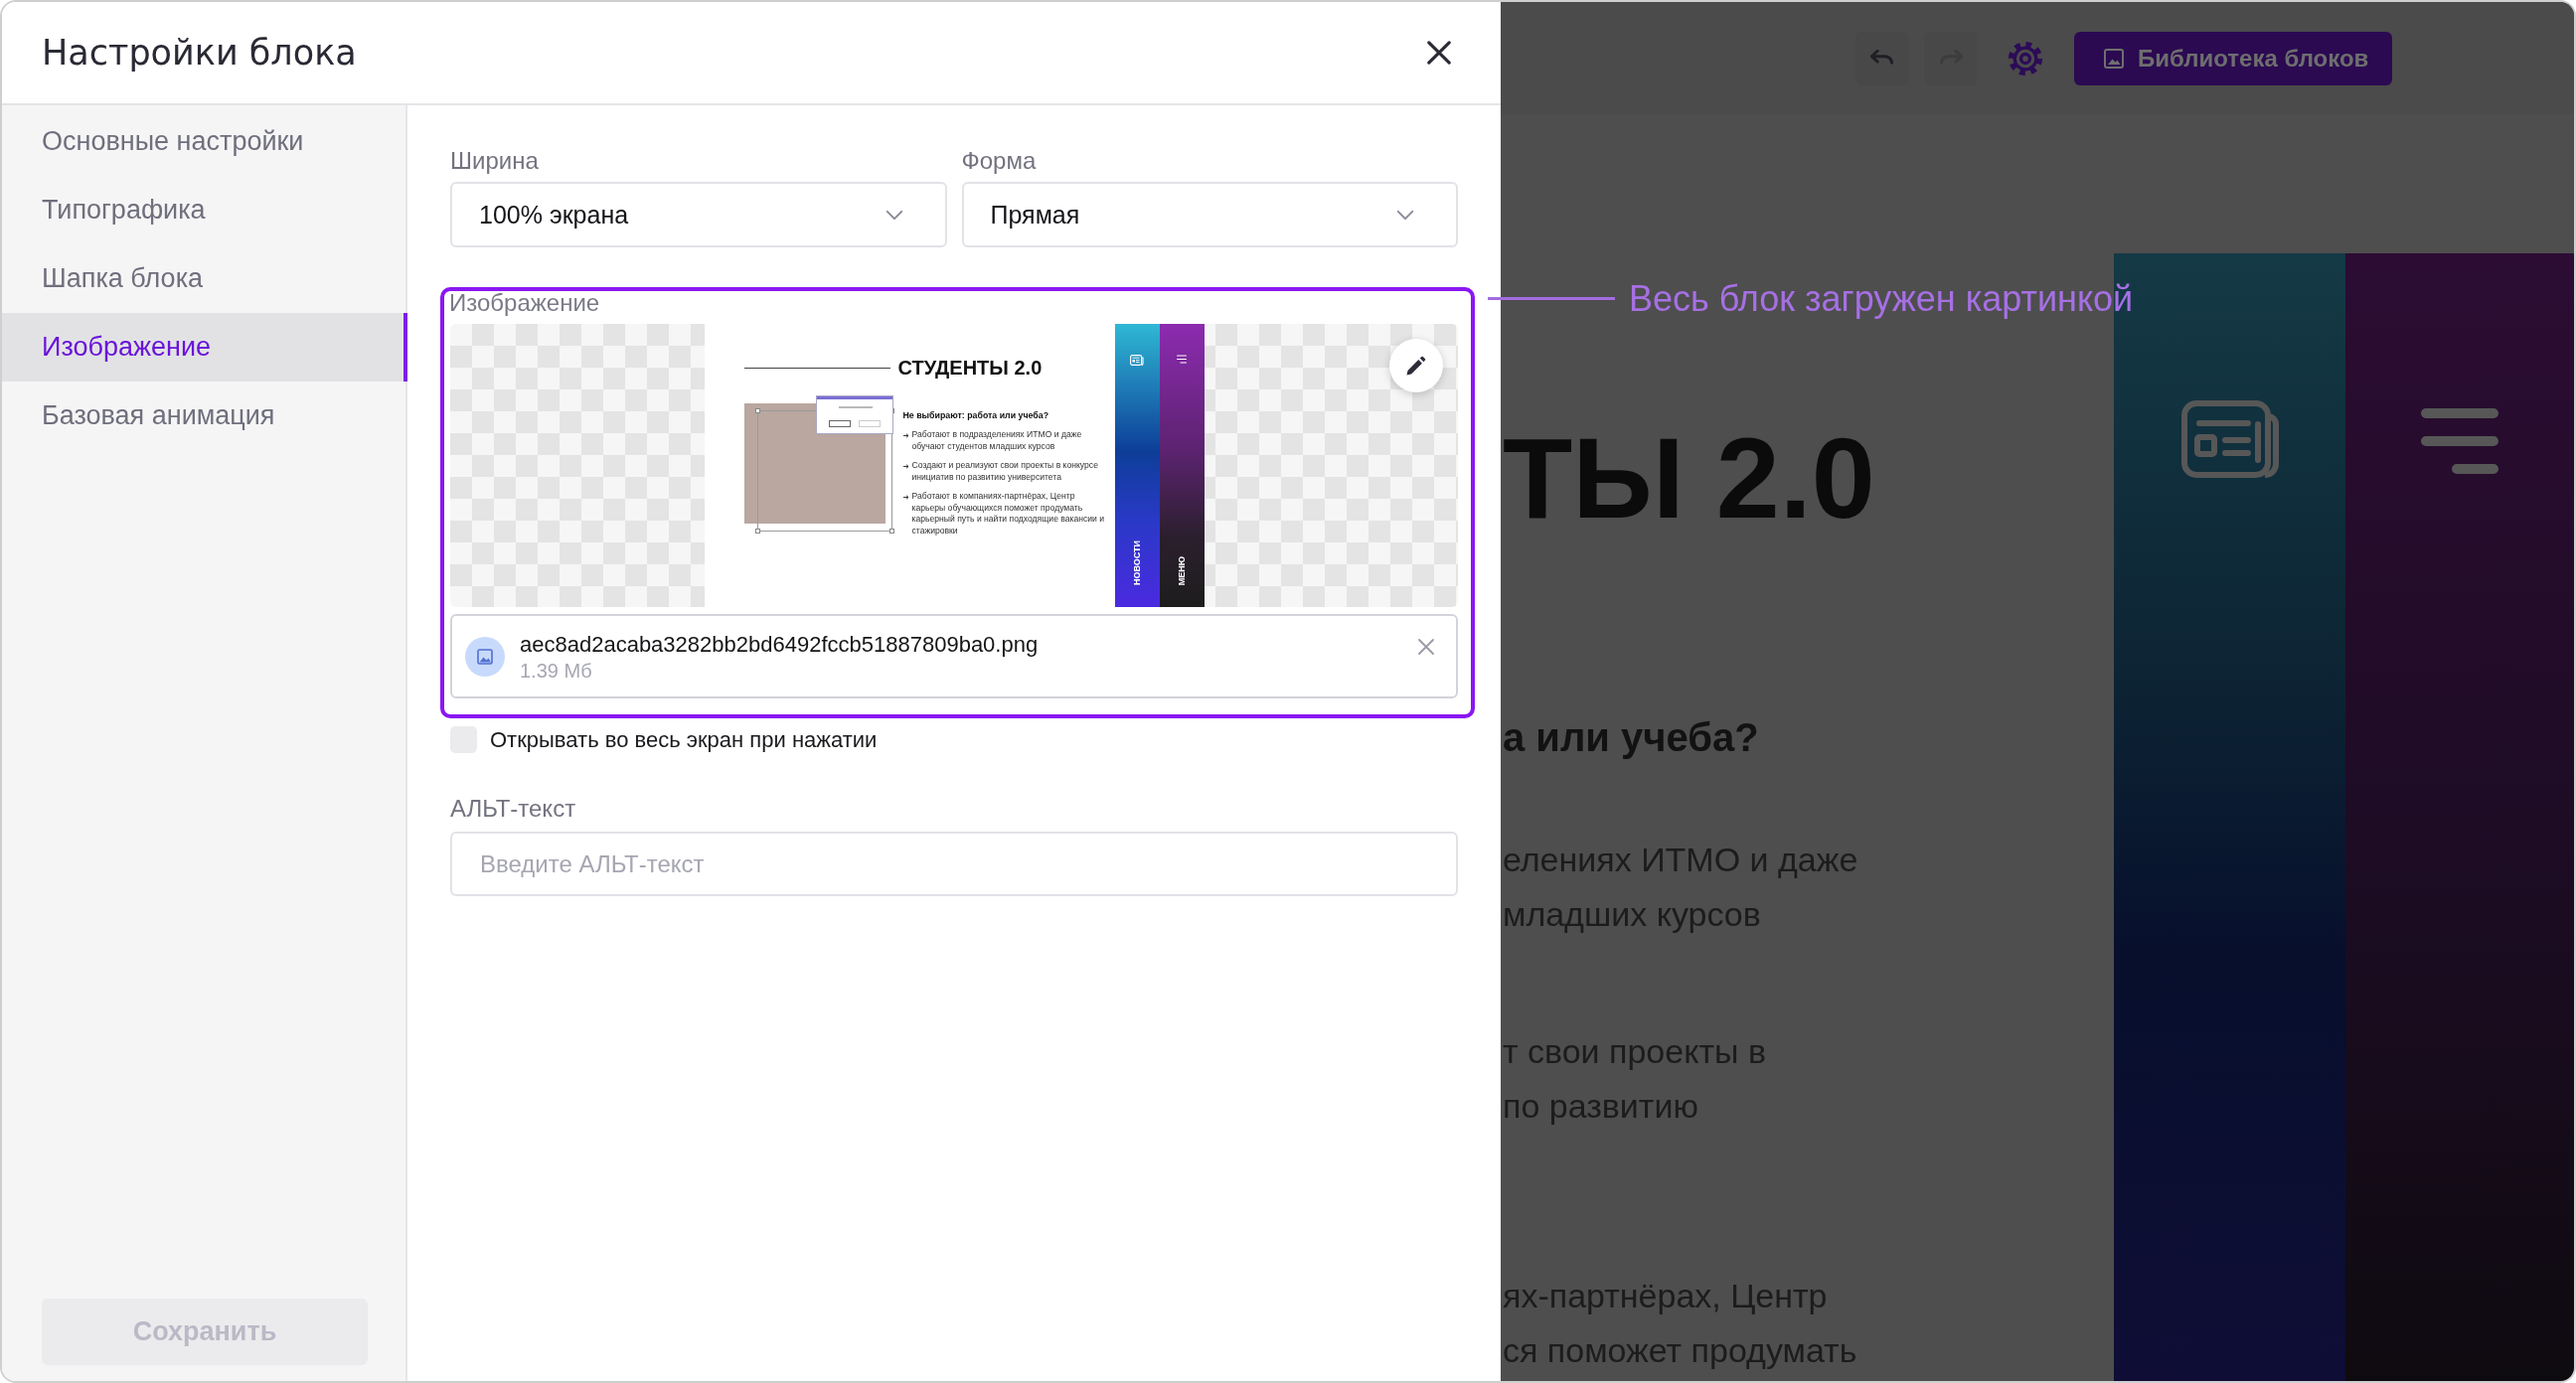  What do you see at coordinates (1008, 514) in the screenshot?
I see `bullet-text: Работают в компаниях-партнёрах, Центр карьеры обучающихся поможет продумать карьерный путь и найти подходящие вакансии и стажировки` at bounding box center [1008, 514].